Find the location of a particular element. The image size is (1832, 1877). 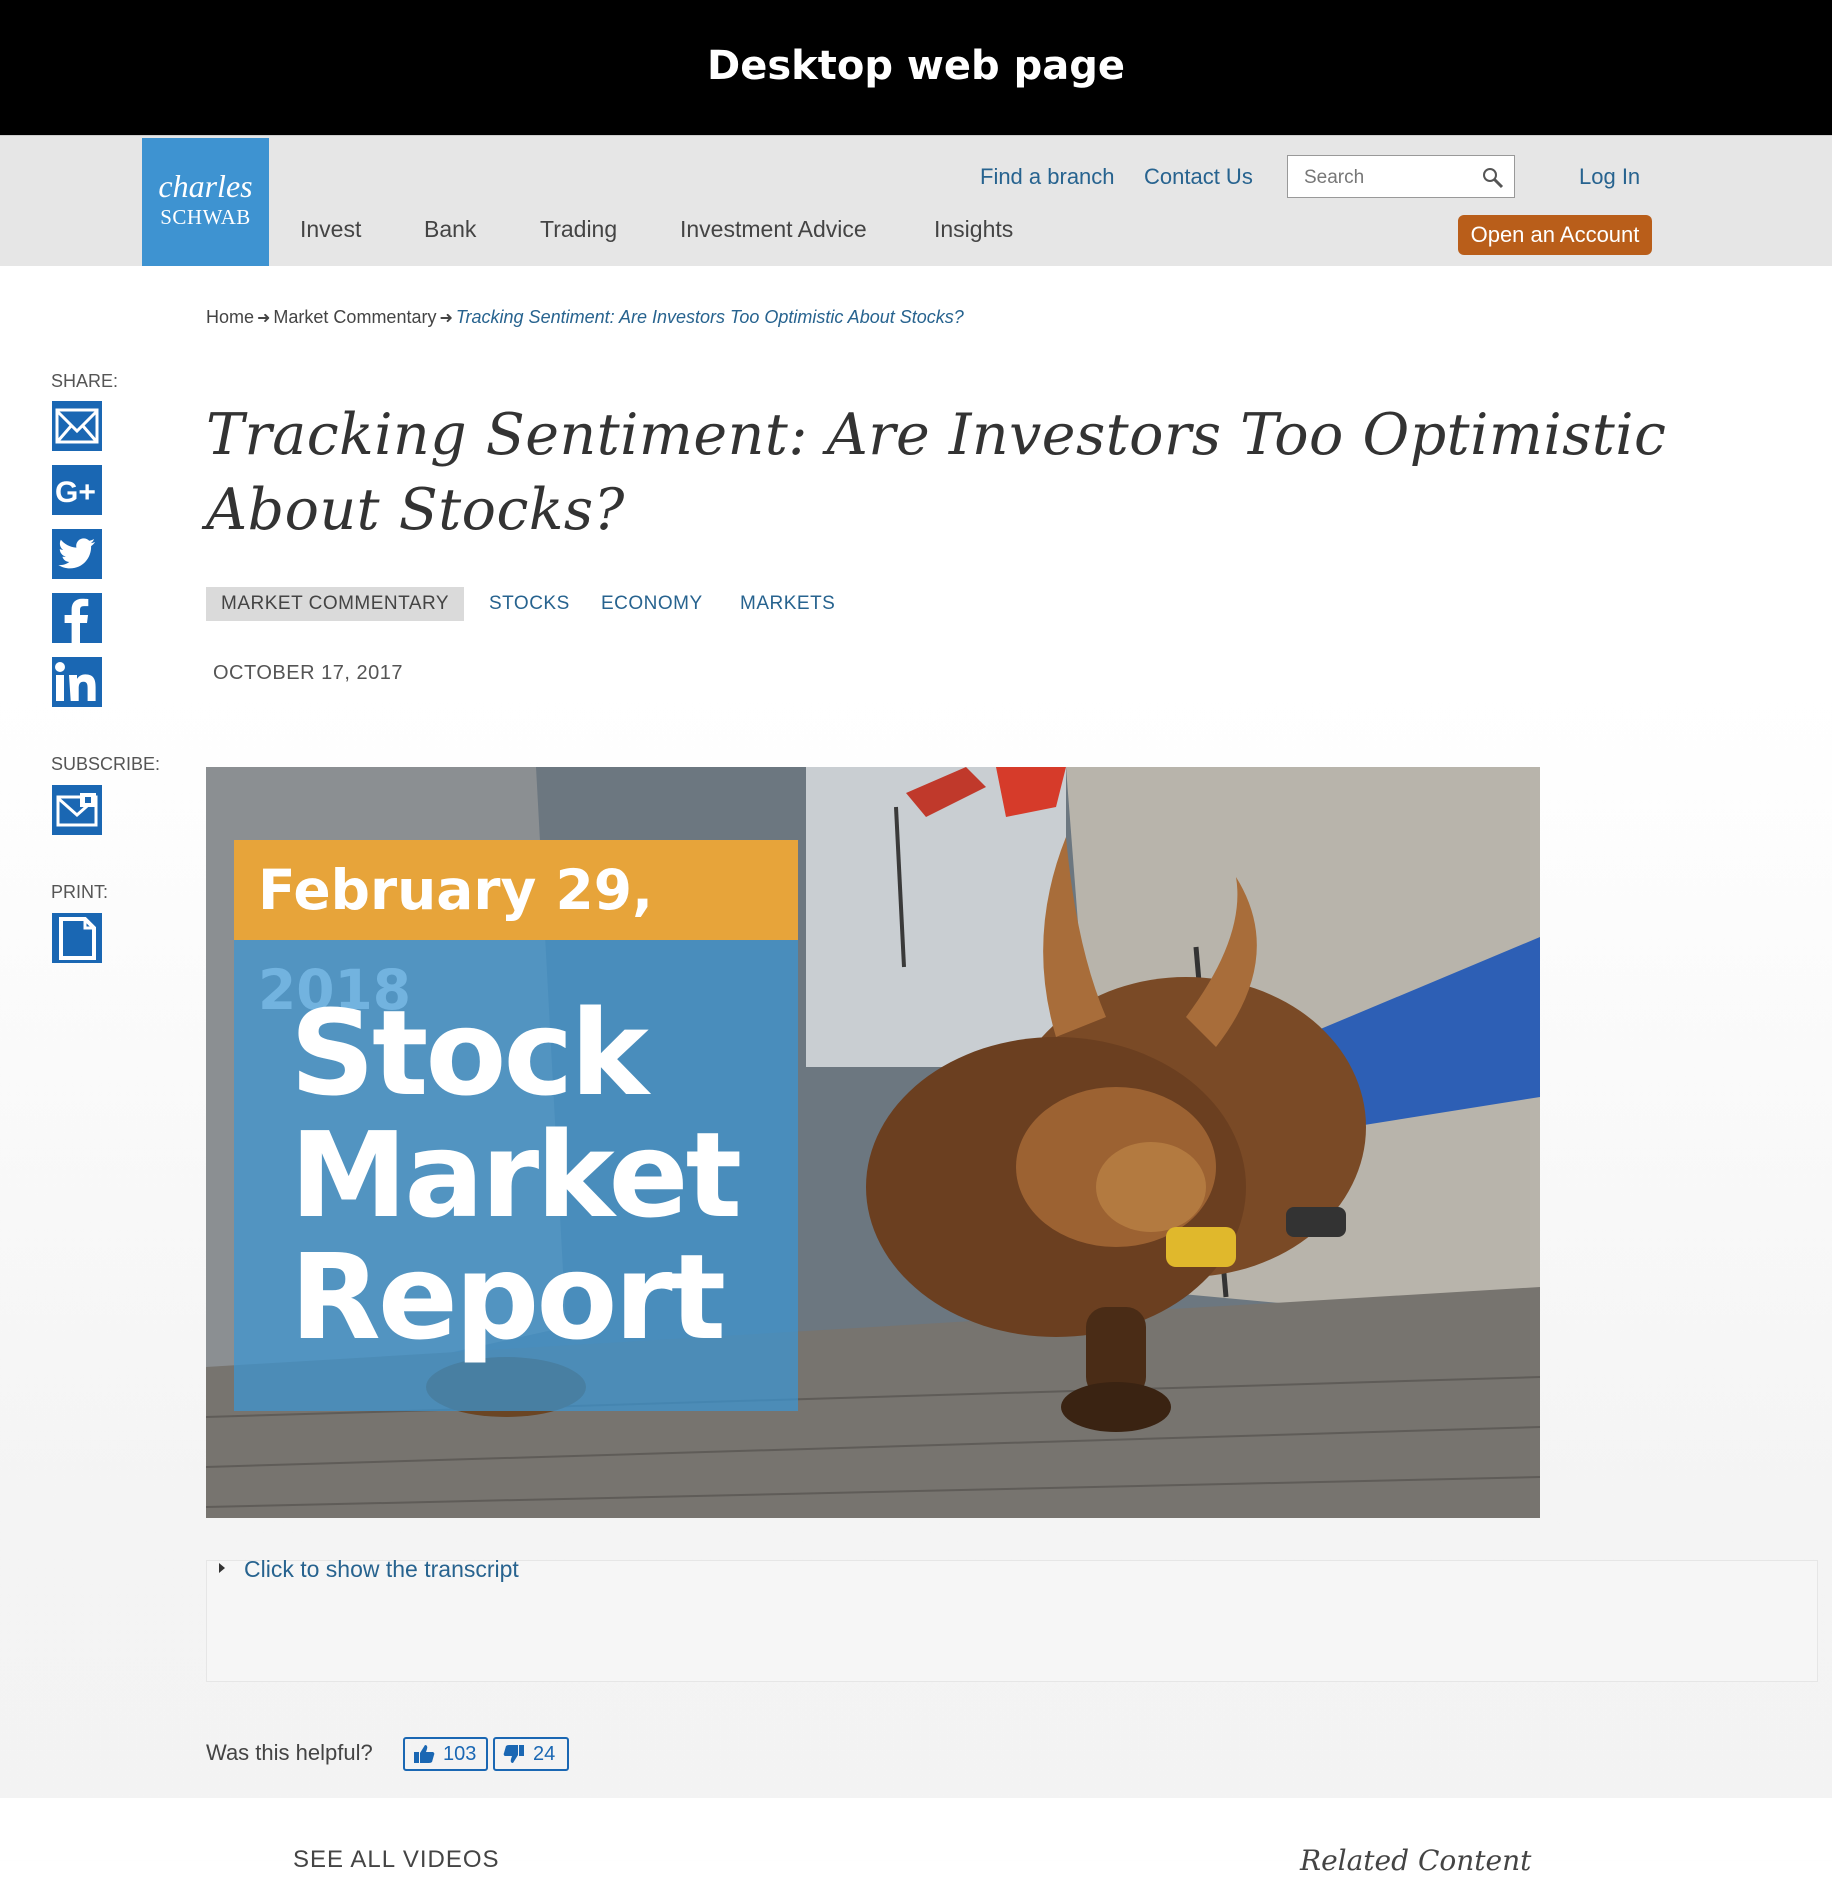

footer-strip is located at coordinates (916, 1829).